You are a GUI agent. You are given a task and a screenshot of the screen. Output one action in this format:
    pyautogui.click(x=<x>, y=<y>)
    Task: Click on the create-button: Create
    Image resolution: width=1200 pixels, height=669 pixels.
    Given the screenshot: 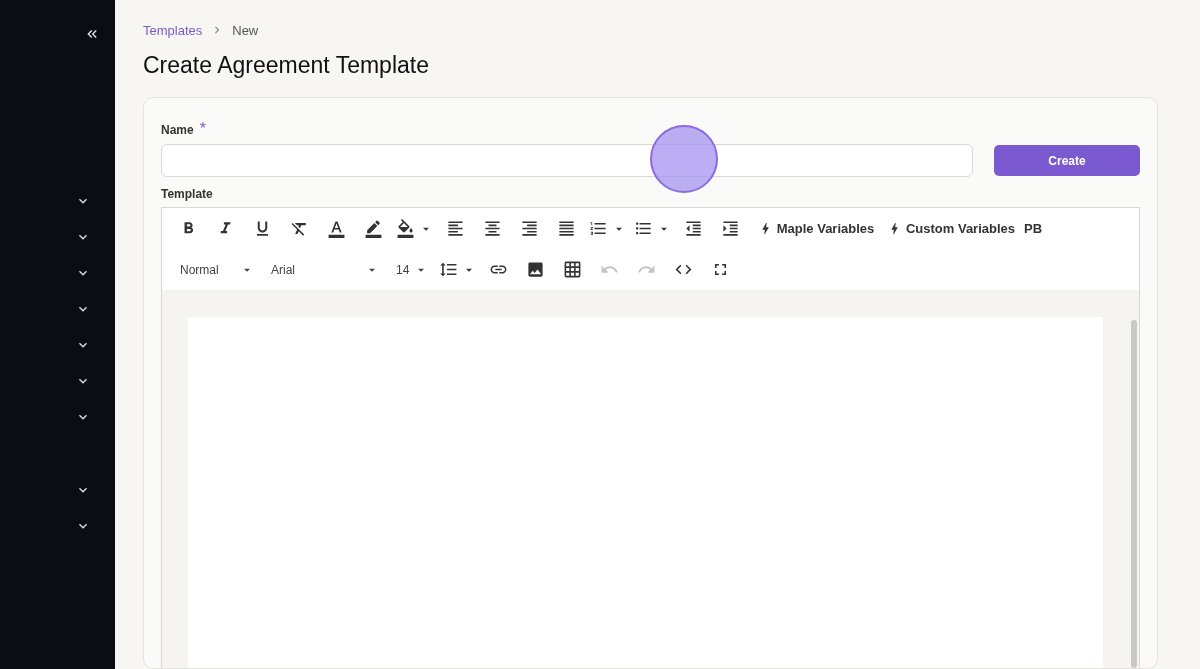 What is the action you would take?
    pyautogui.click(x=1067, y=160)
    